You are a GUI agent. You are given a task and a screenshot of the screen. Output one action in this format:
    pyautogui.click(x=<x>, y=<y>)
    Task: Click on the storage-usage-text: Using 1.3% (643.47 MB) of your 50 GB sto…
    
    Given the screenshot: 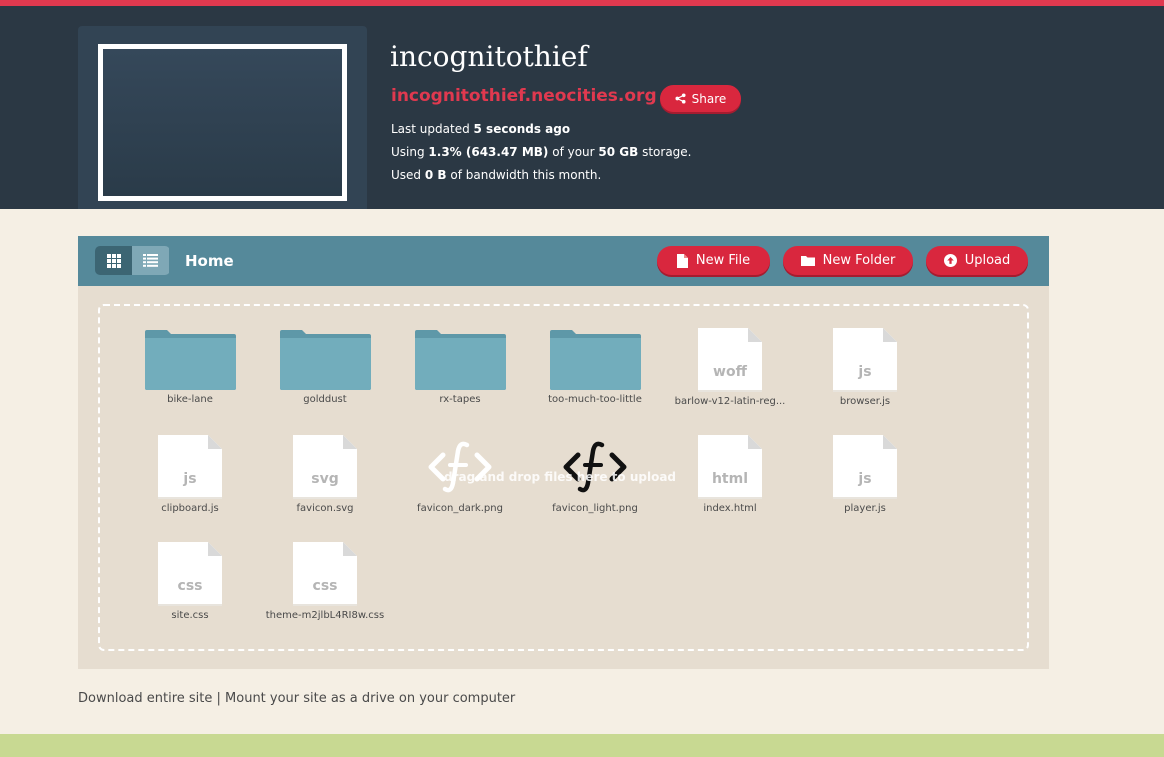 What is the action you would take?
    pyautogui.click(x=541, y=152)
    